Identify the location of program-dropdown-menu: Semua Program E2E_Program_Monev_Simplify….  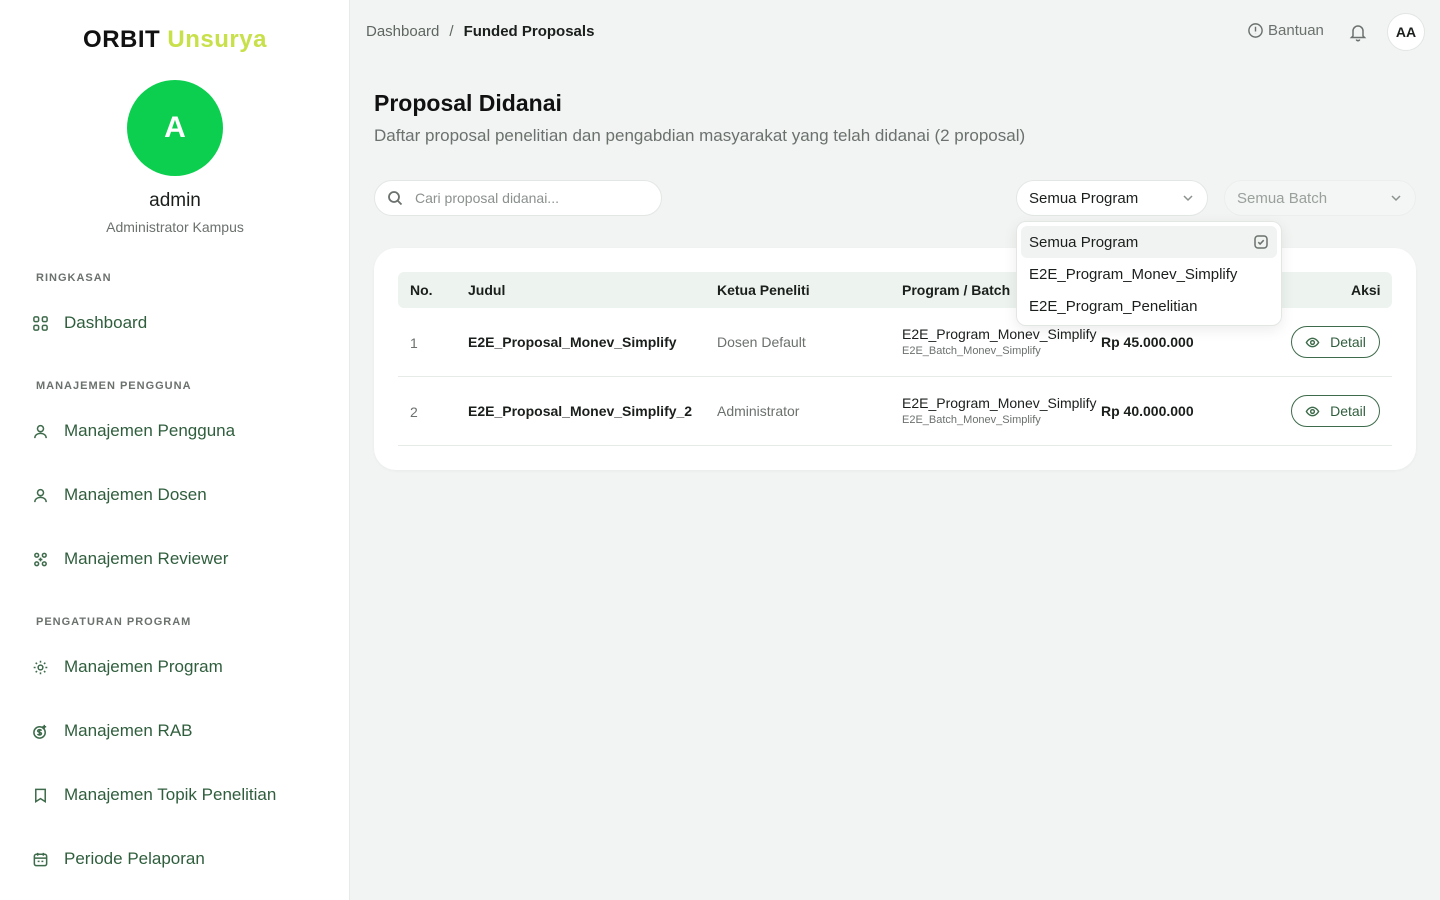
(1149, 273).